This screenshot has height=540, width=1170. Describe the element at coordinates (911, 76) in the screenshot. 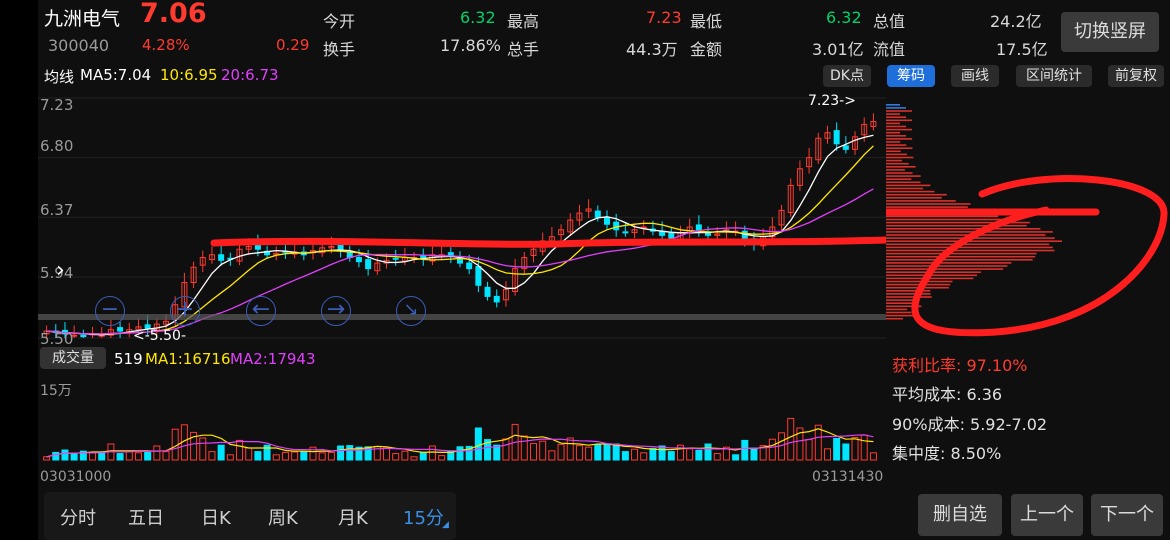

I see `chip-button: 筹码` at that location.